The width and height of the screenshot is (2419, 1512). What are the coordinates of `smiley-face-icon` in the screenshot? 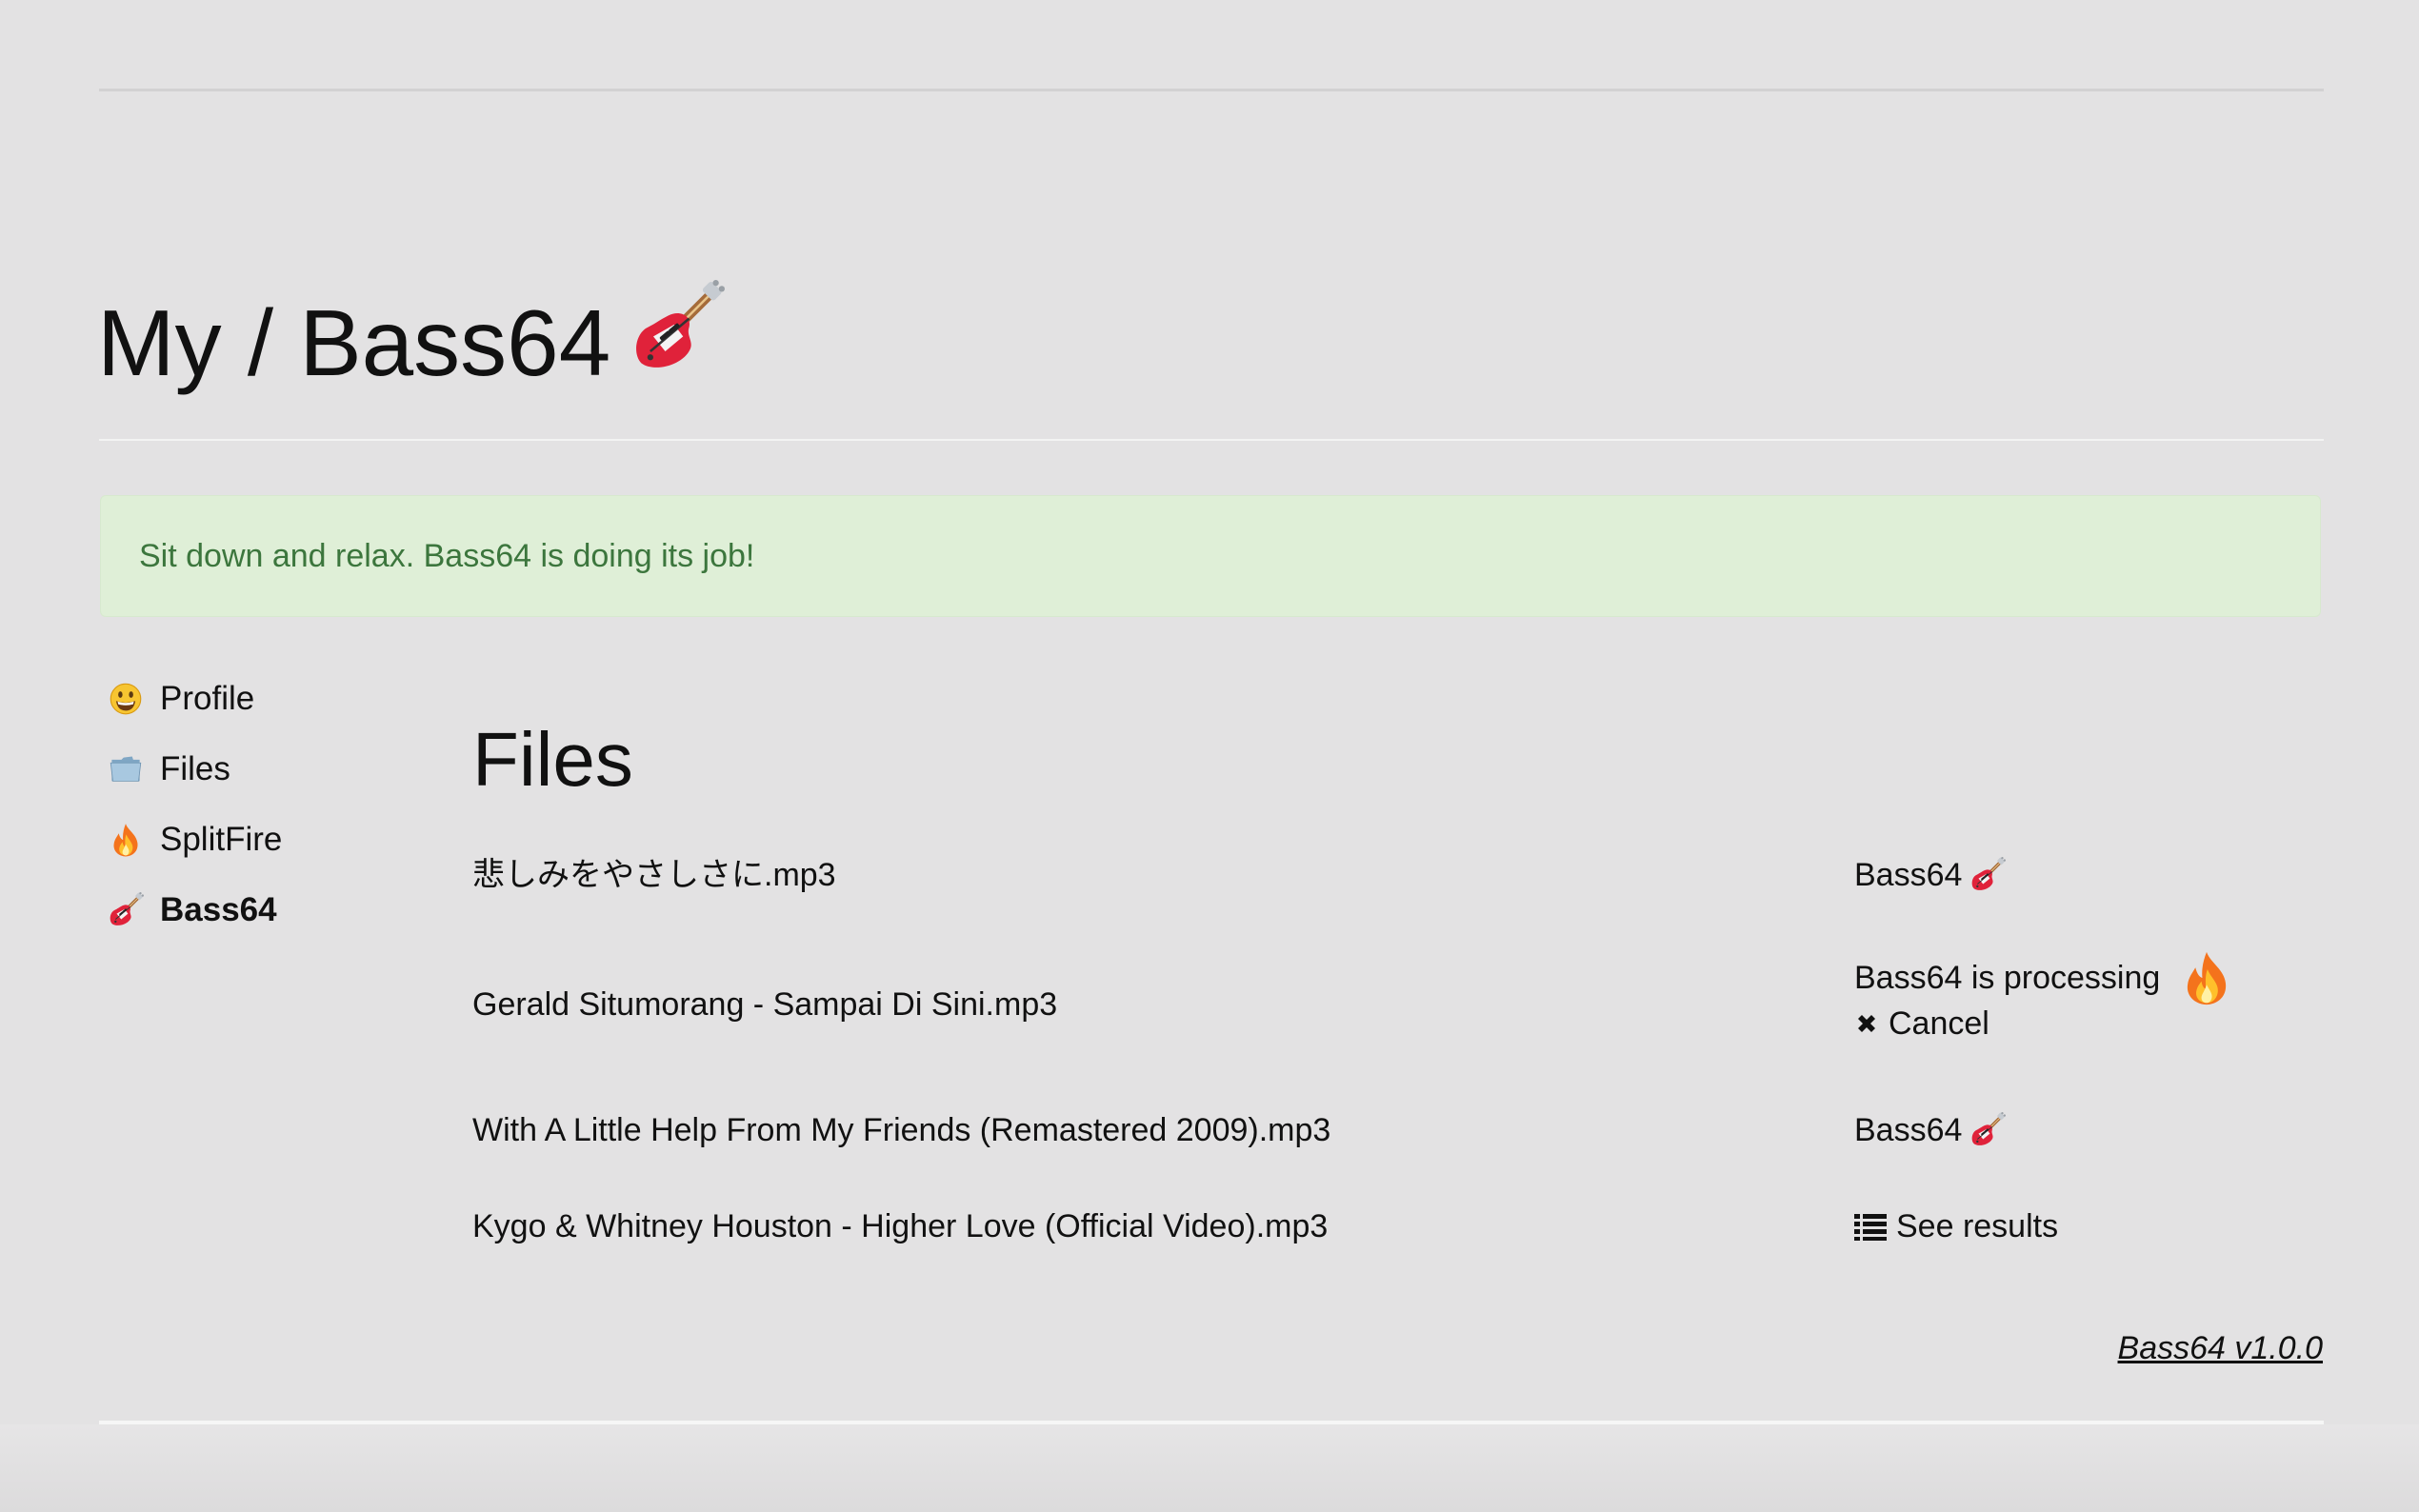 It's located at (126, 699).